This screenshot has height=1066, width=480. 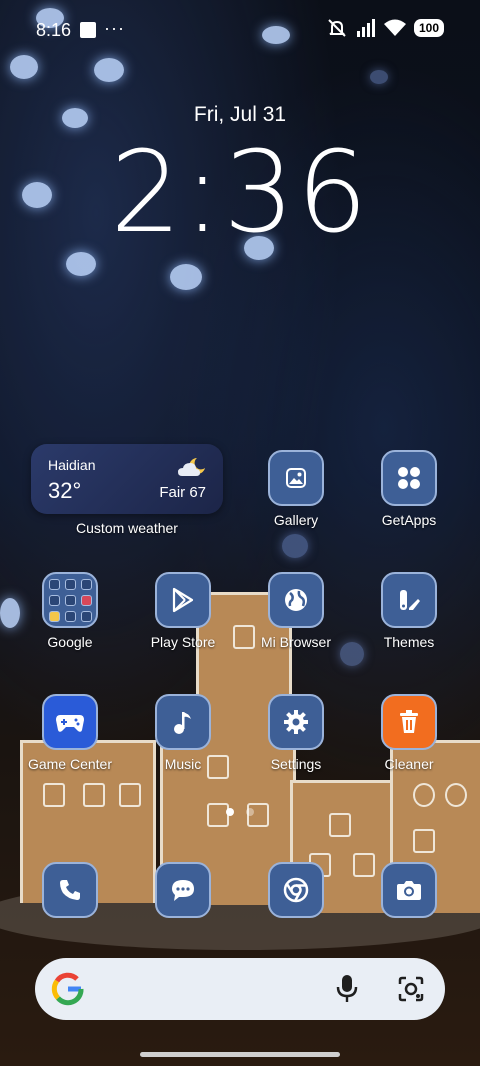 What do you see at coordinates (230, 812) in the screenshot?
I see `page-dot-active` at bounding box center [230, 812].